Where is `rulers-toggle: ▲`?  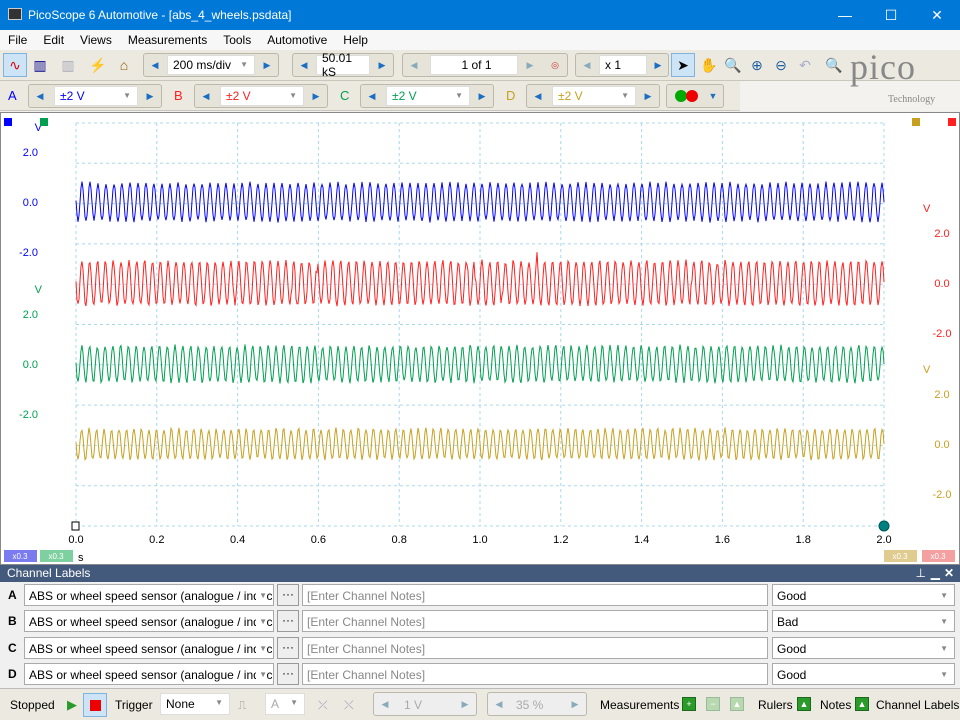
rulers-toggle: ▲ is located at coordinates (804, 704).